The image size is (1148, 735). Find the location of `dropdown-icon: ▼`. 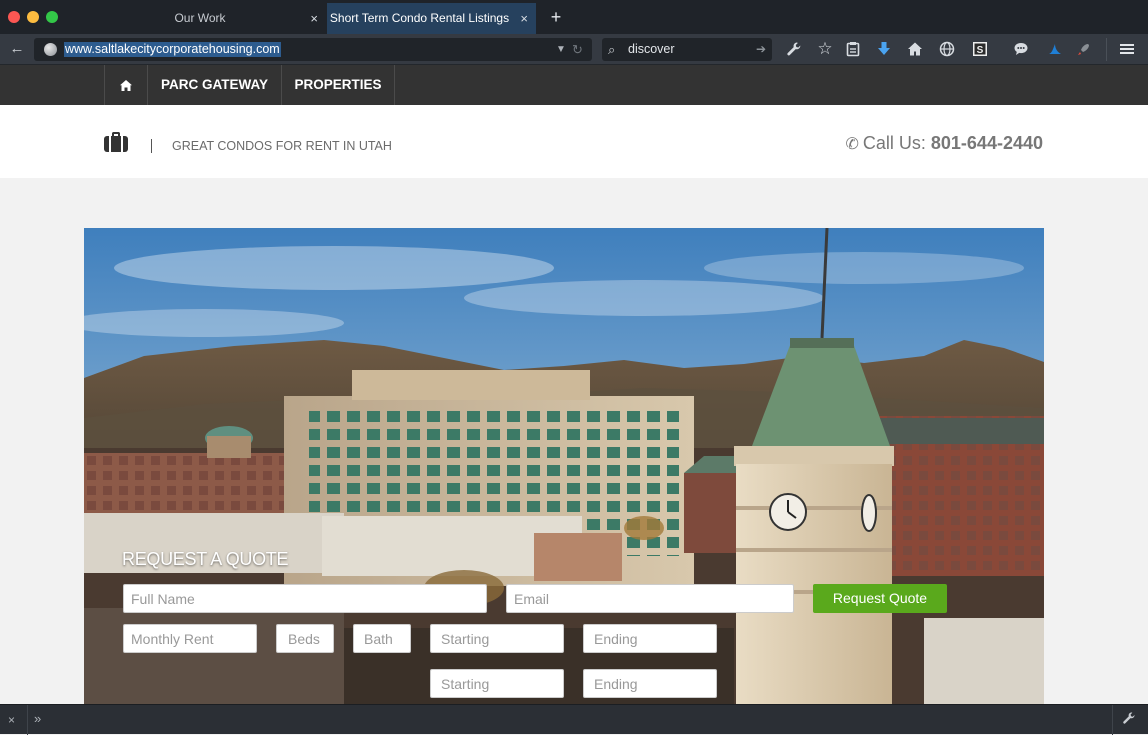

dropdown-icon: ▼ is located at coordinates (561, 49).